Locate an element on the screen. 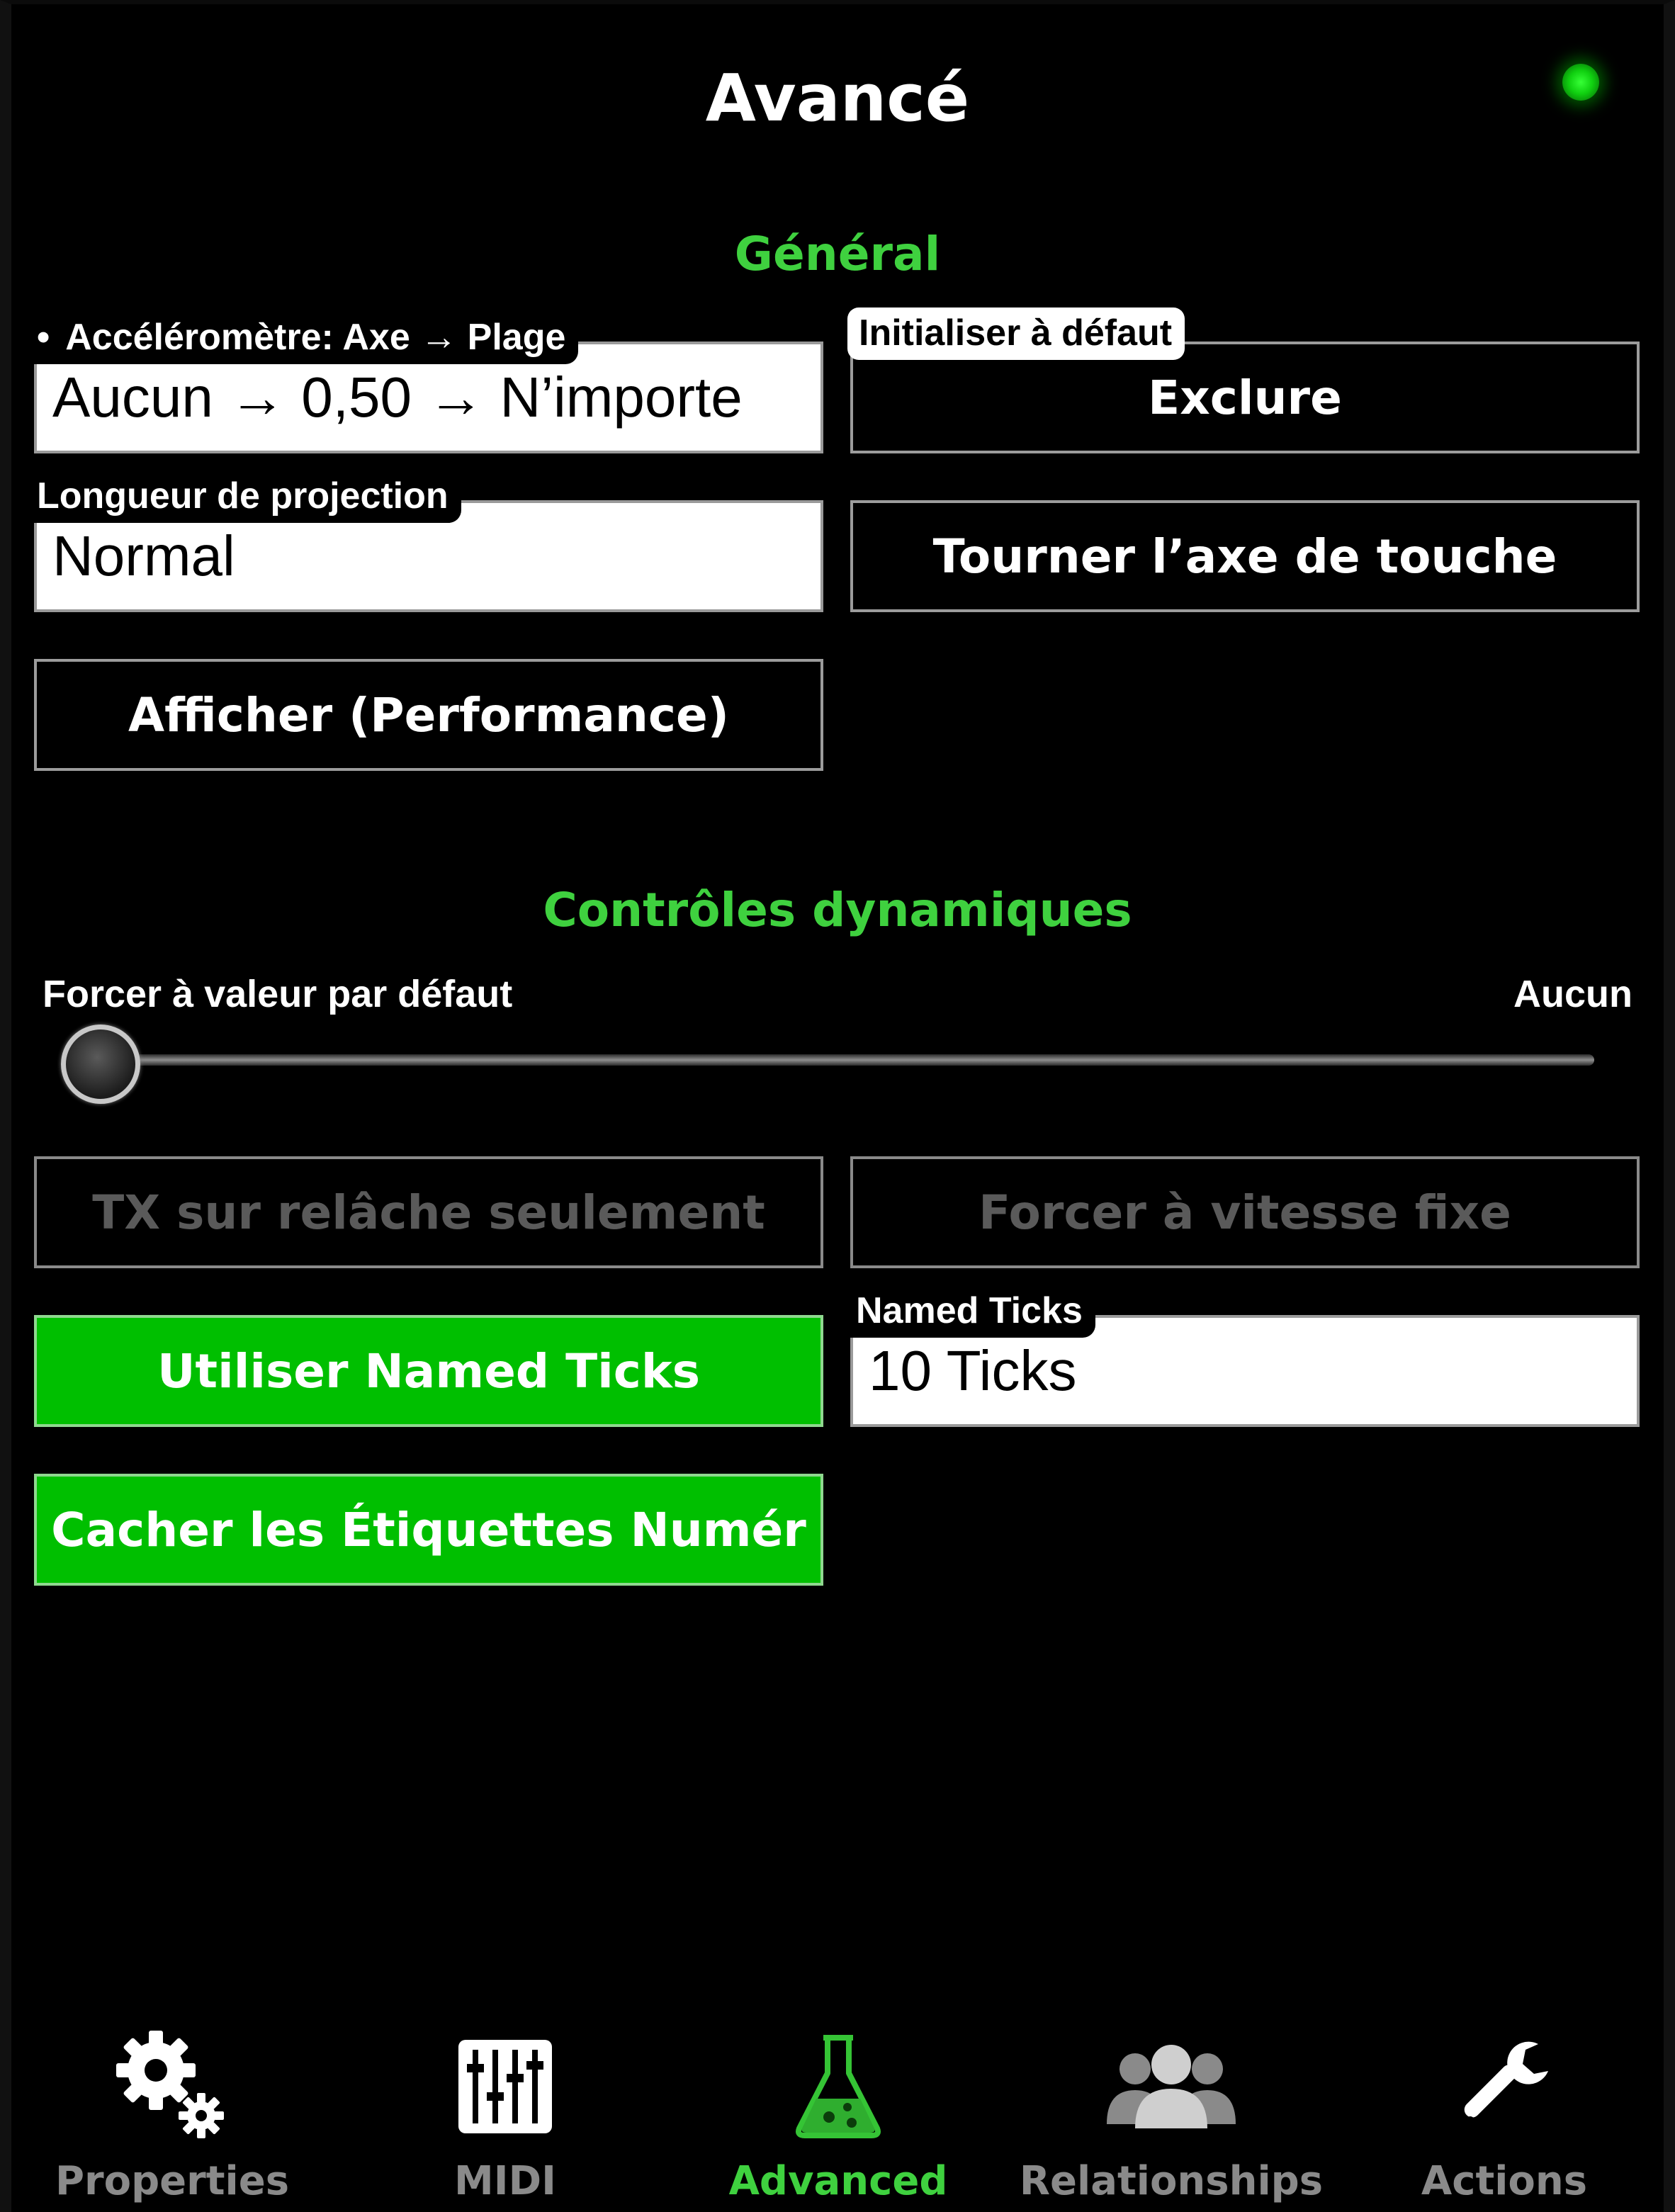  tx-on-release-button: TX sur relâche seulement is located at coordinates (428, 1212).